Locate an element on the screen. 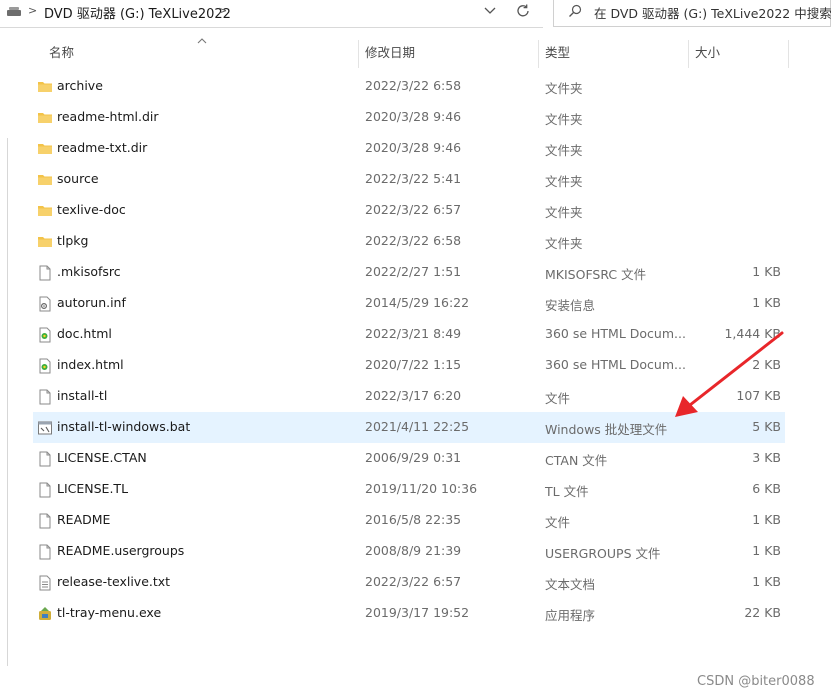 Image resolution: width=833 pixels, height=697 pixels. file-name: texlive-doc is located at coordinates (91, 209).